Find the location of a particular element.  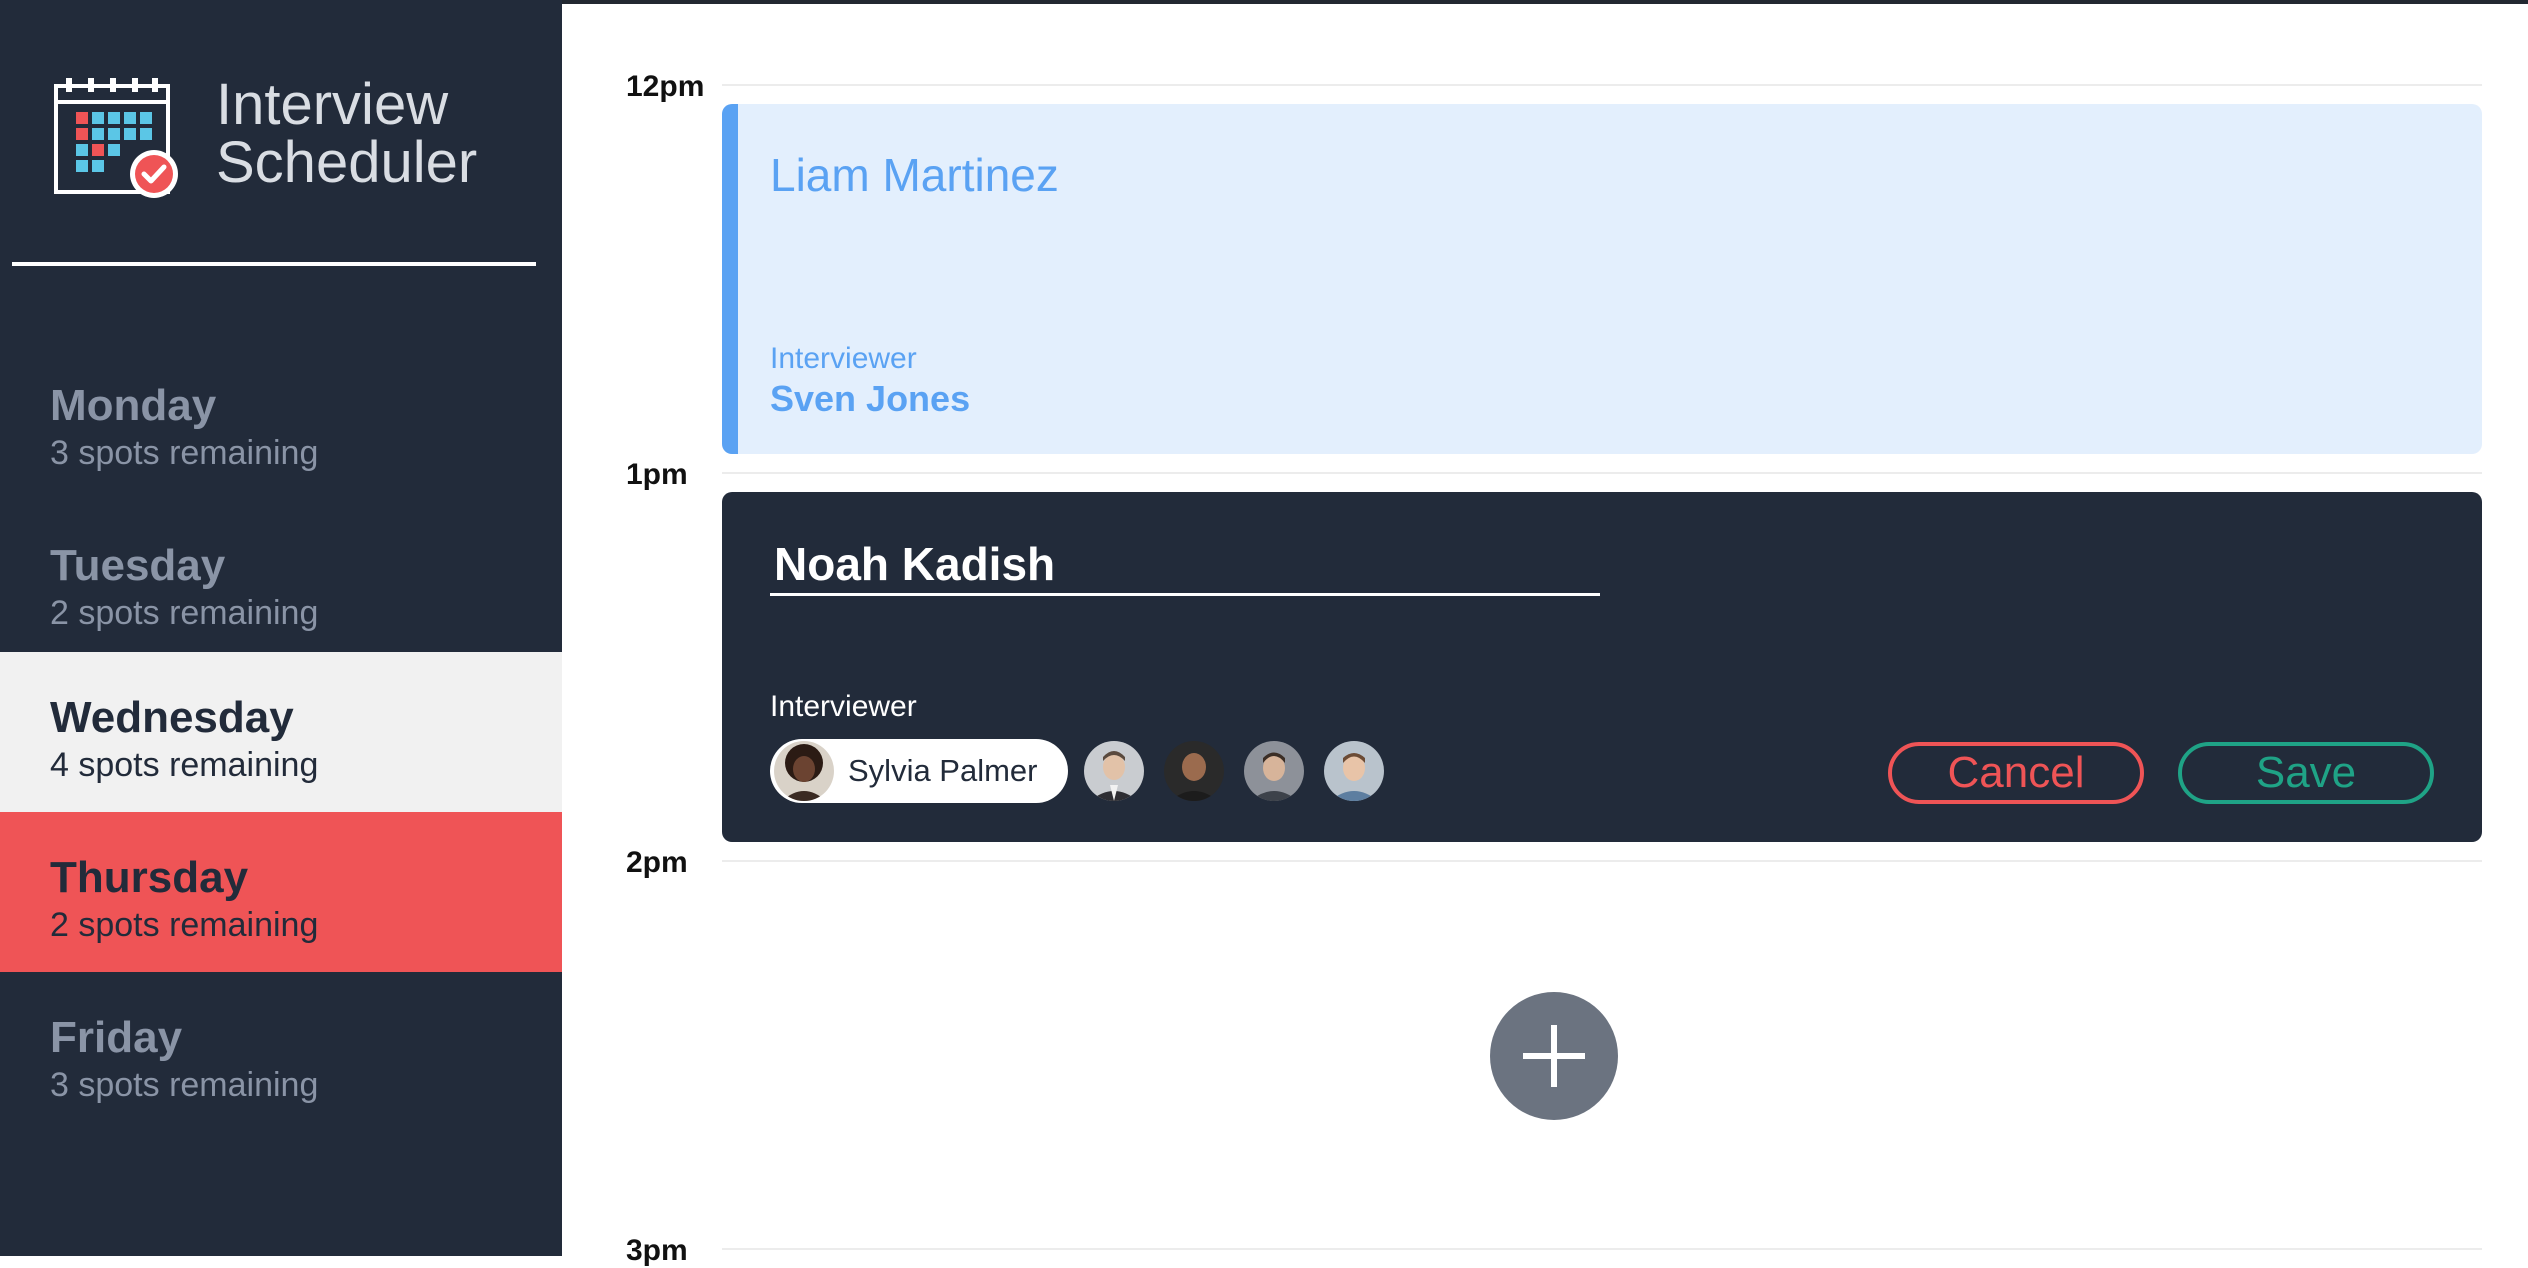

app-title-line1: Interview is located at coordinates (332, 104).